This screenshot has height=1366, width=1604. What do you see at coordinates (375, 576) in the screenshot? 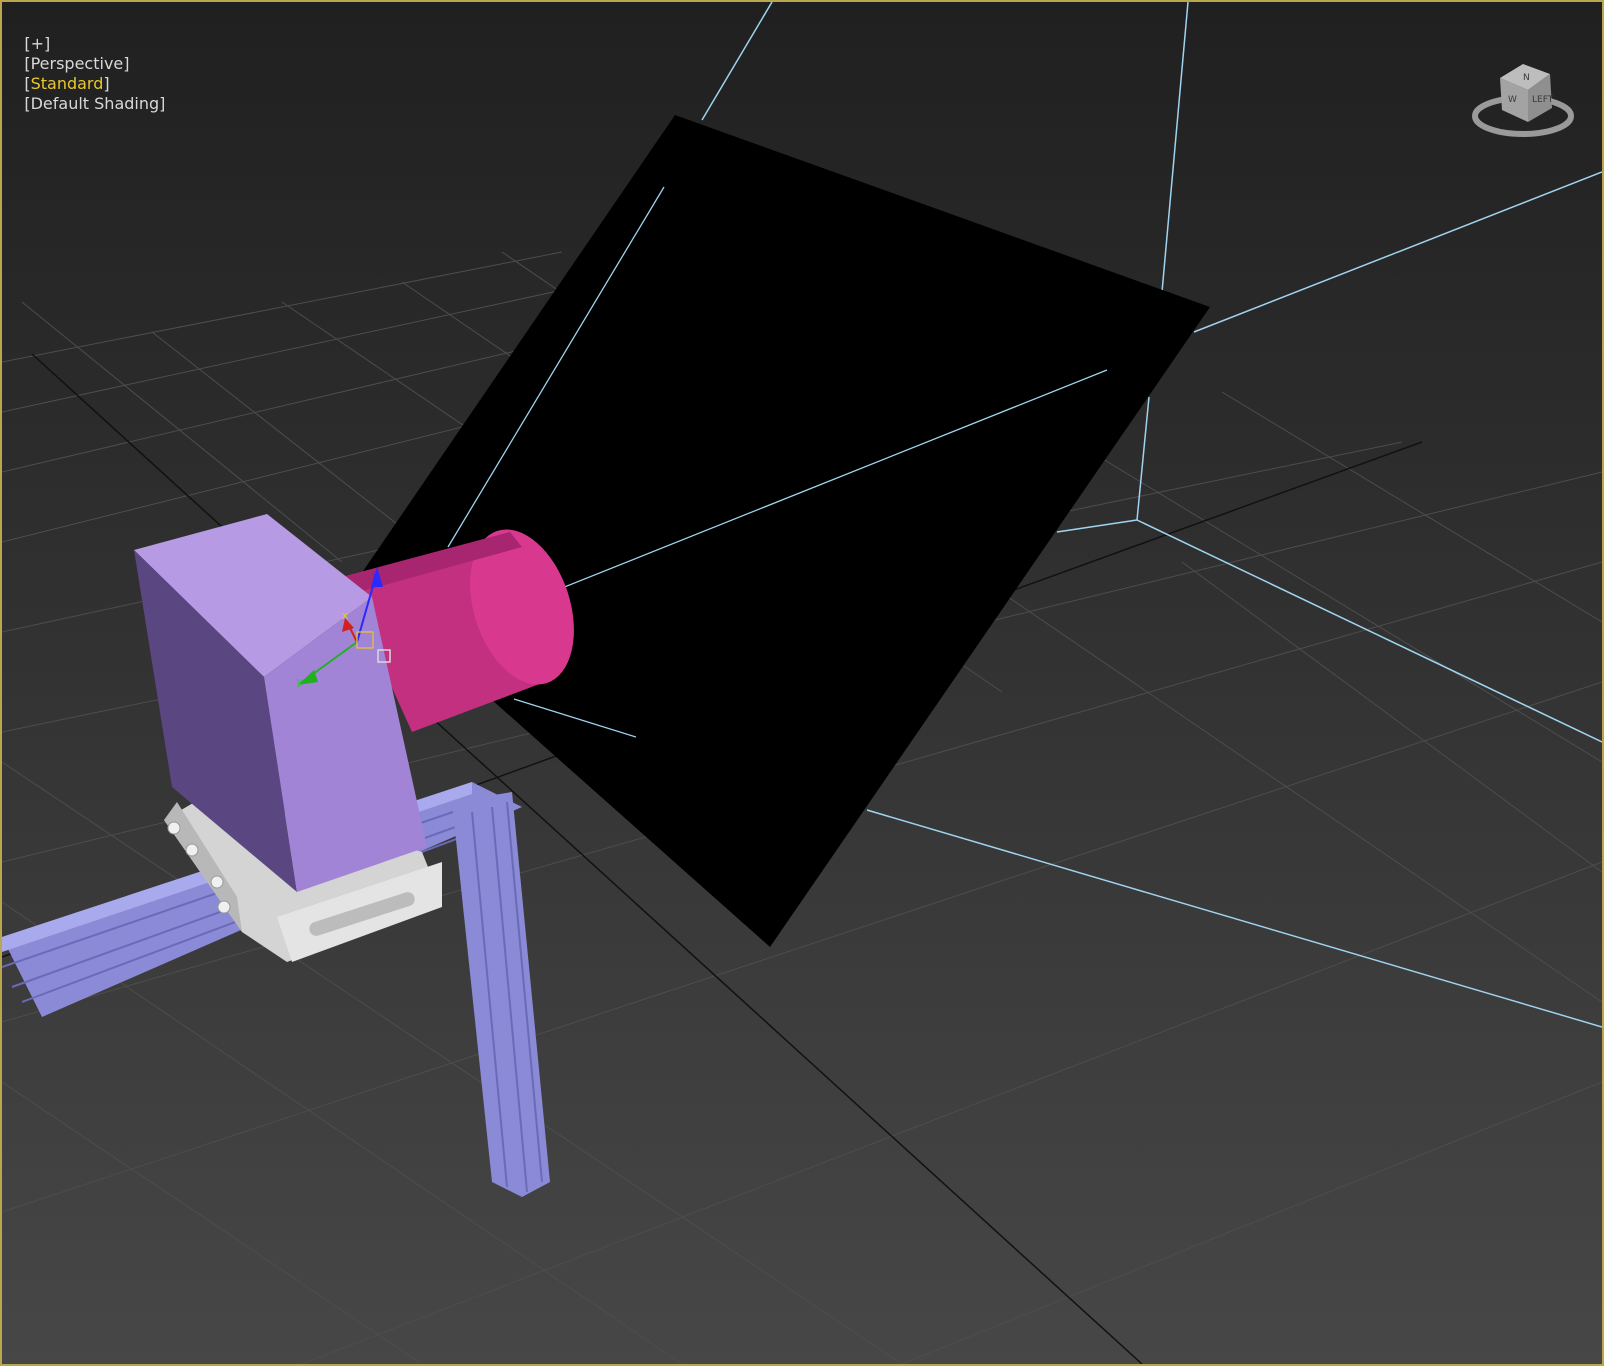
I see `gizmo-z-label: z` at bounding box center [375, 576].